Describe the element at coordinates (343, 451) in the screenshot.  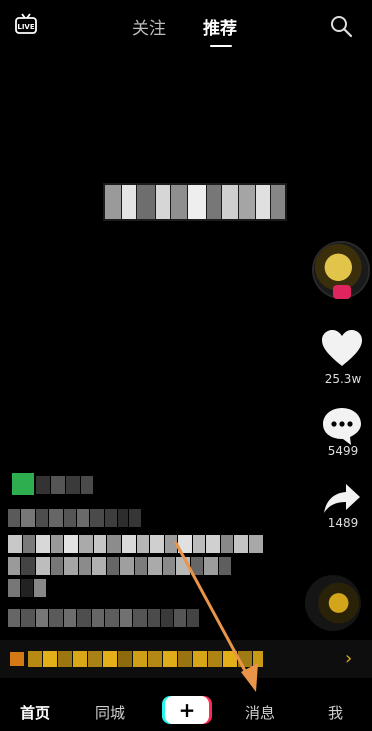
I see `comment-count: 5499` at that location.